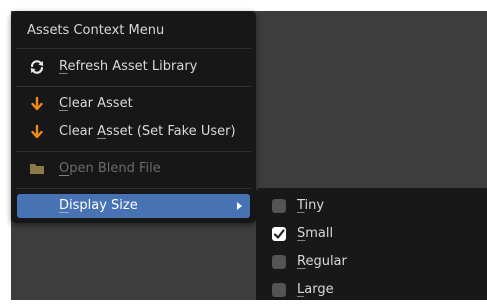 The image size is (487, 304). Describe the element at coordinates (98, 205) in the screenshot. I see `display-size-label: Display Size` at that location.